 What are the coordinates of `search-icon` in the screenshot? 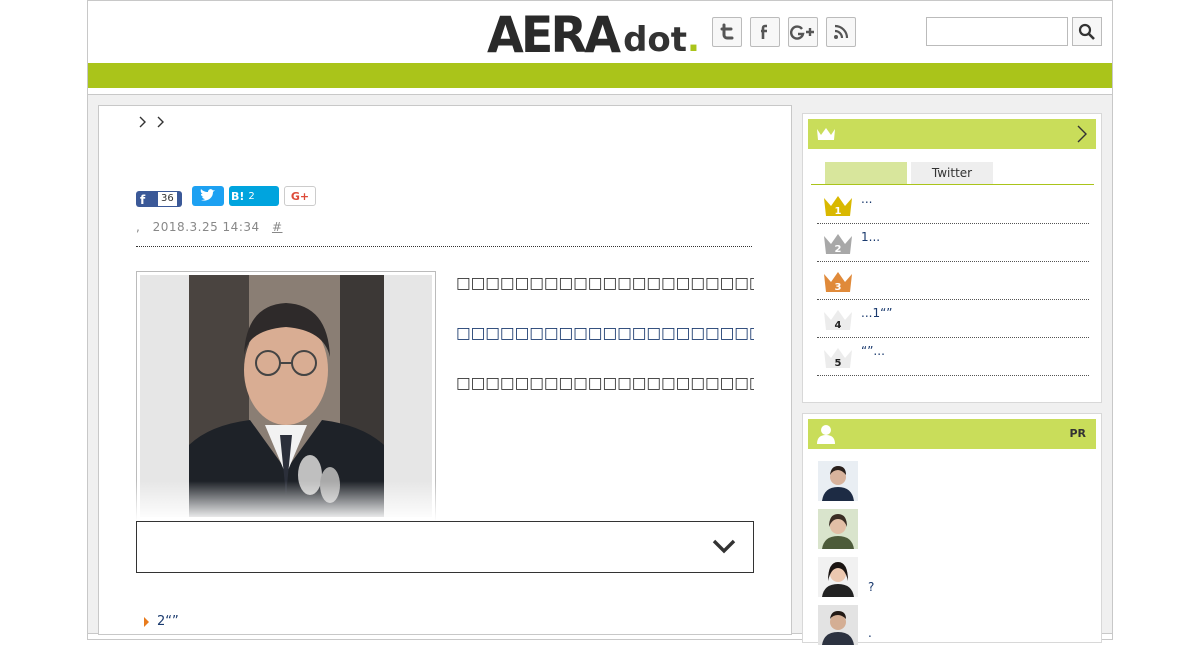 It's located at (1086, 31).